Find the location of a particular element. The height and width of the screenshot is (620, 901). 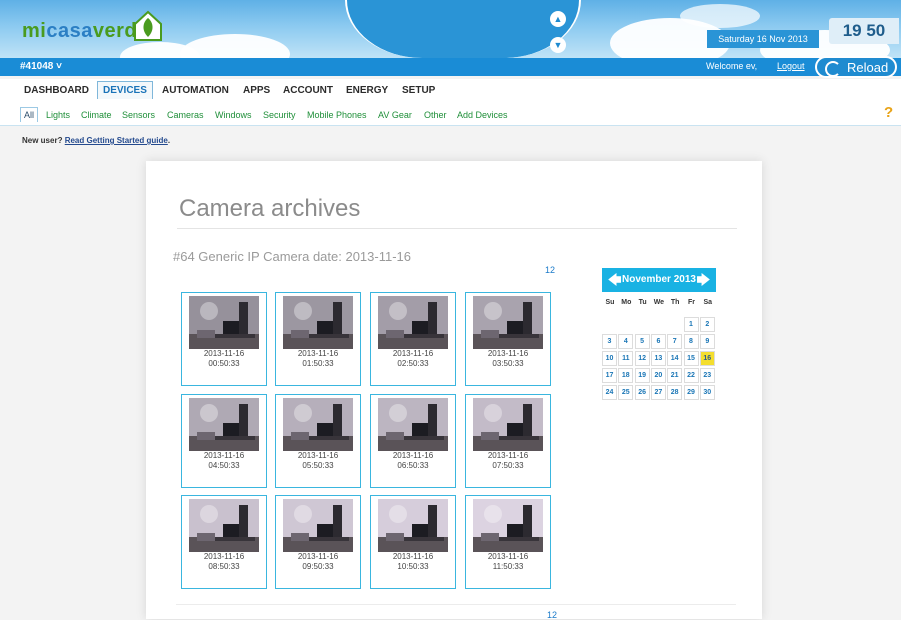

prev-month-icon: 🡄 is located at coordinates (614, 280).